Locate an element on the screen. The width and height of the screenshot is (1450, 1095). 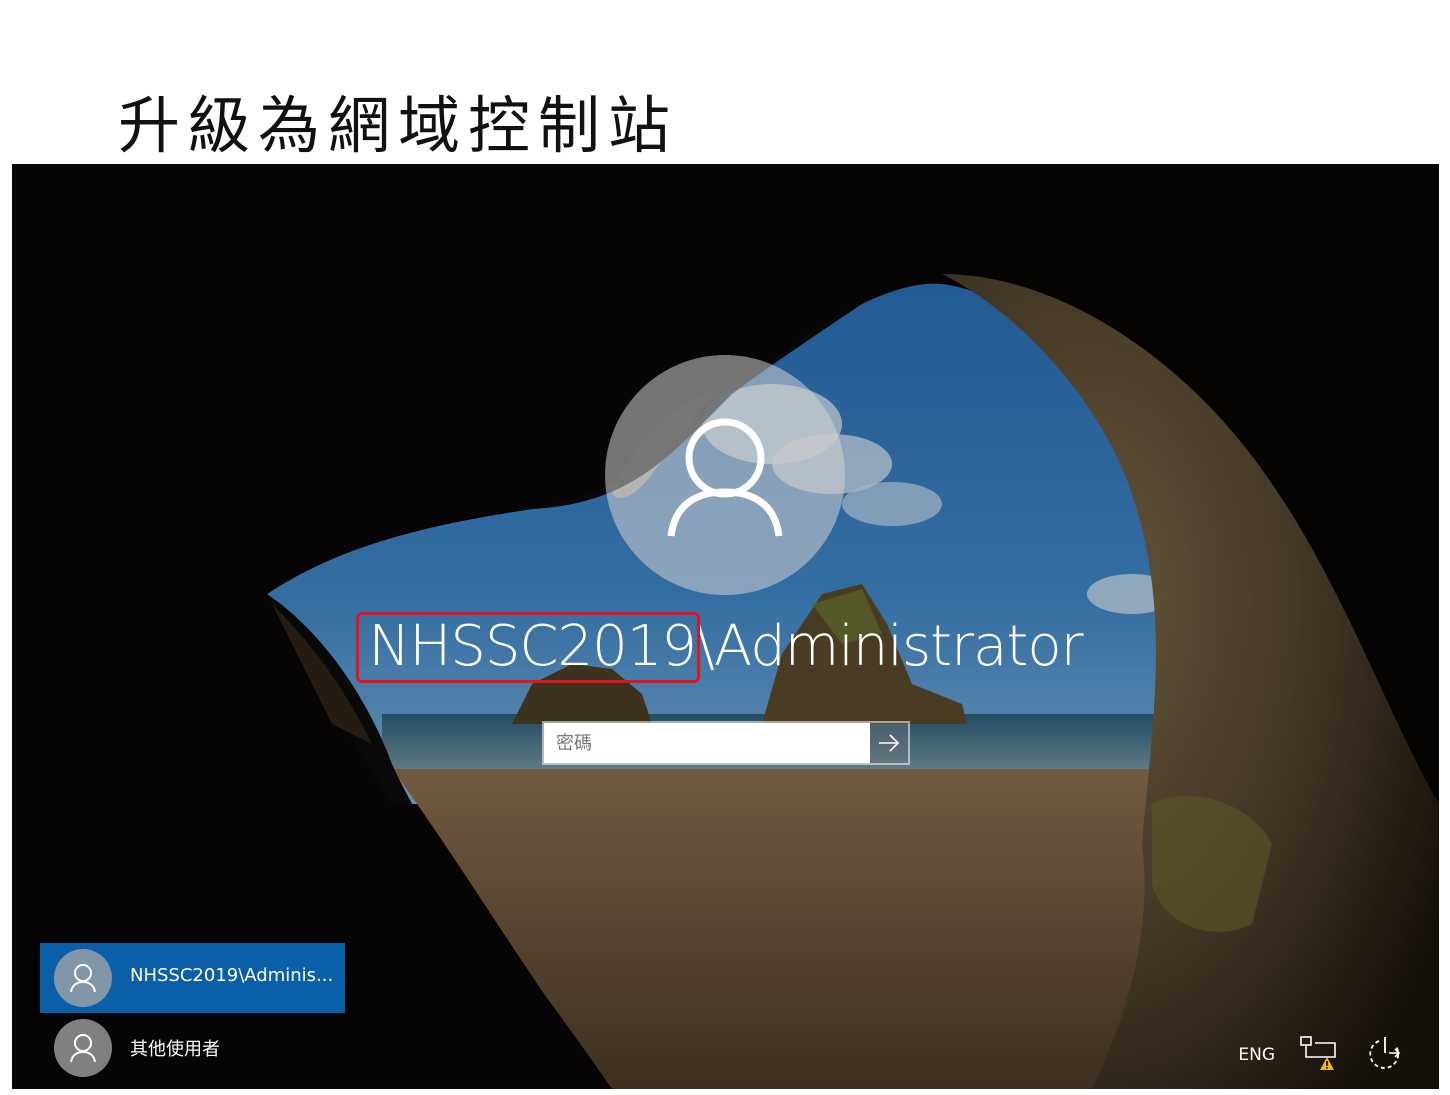
language-indicator: ENG is located at coordinates (1256, 1055).